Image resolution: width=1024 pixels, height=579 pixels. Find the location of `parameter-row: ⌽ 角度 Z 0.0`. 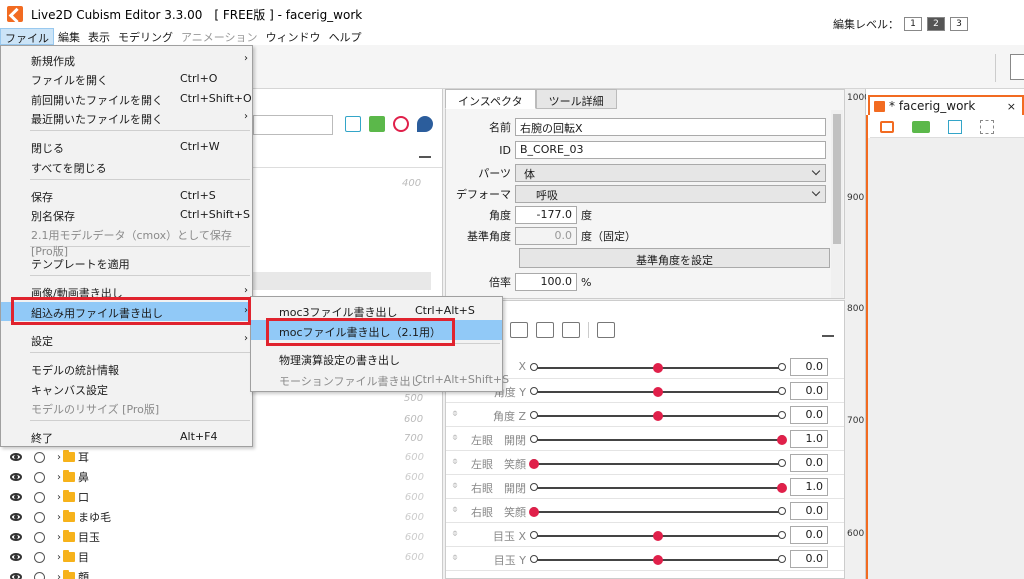

parameter-row: ⌽ 角度 Z 0.0 is located at coordinates (645, 415).